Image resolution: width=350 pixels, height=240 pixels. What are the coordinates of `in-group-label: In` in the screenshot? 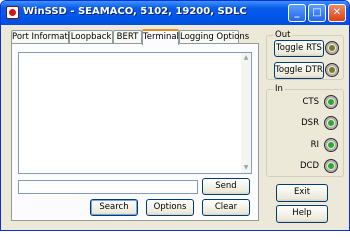 It's located at (279, 89).